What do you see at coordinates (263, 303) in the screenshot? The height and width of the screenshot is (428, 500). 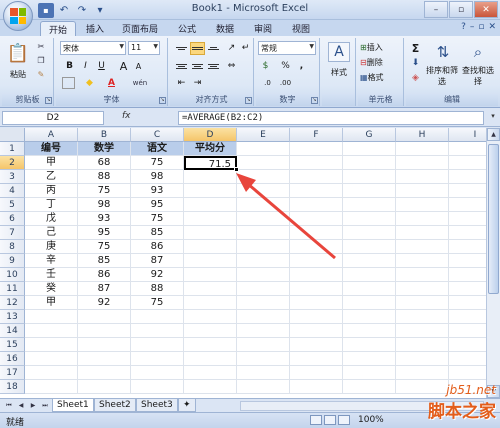 I see `cell-e12` at bounding box center [263, 303].